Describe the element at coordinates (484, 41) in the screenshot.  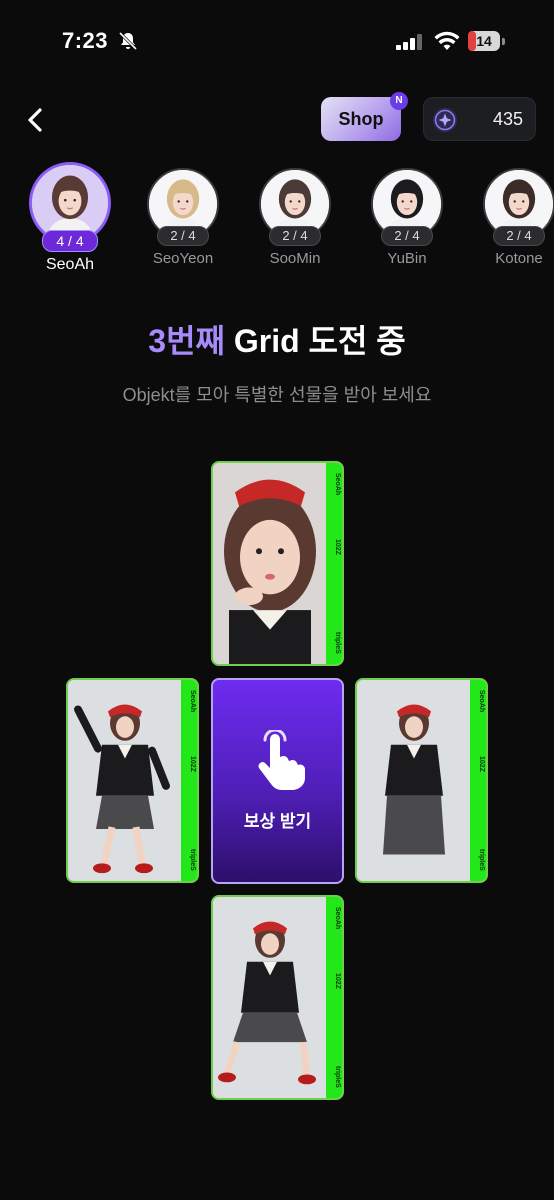
I see `battery-level: 14` at that location.